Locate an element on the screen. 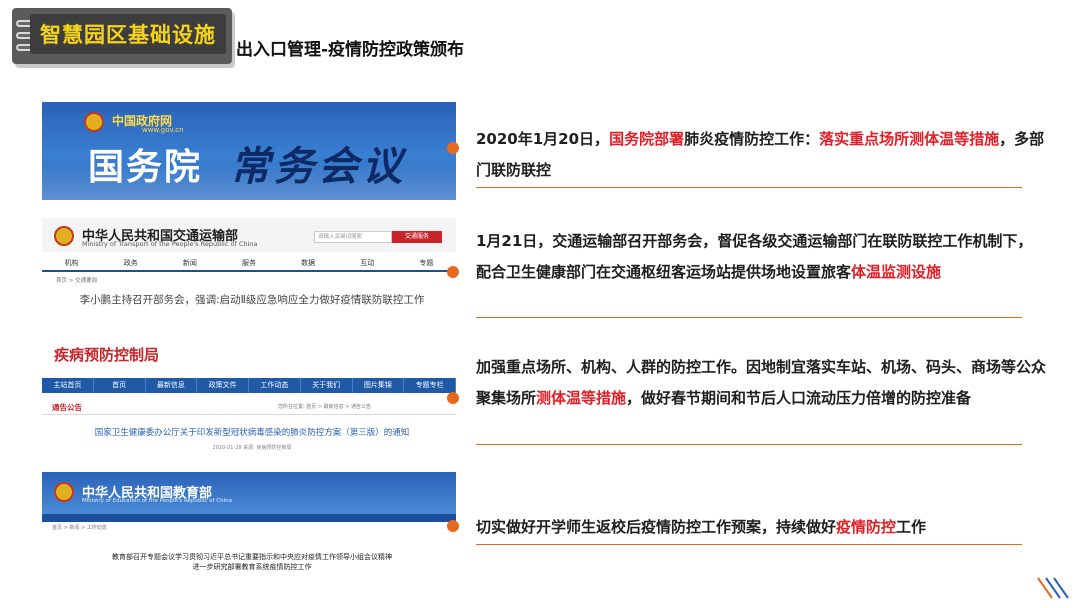  banner-title: 国务院 is located at coordinates (145, 167).